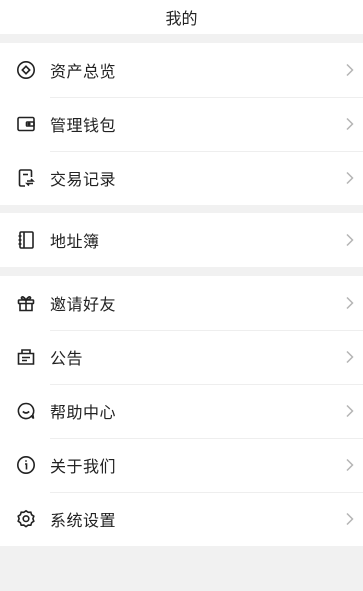  What do you see at coordinates (181, 303) in the screenshot?
I see `menu-item-invite-friends: 邀请好友` at bounding box center [181, 303].